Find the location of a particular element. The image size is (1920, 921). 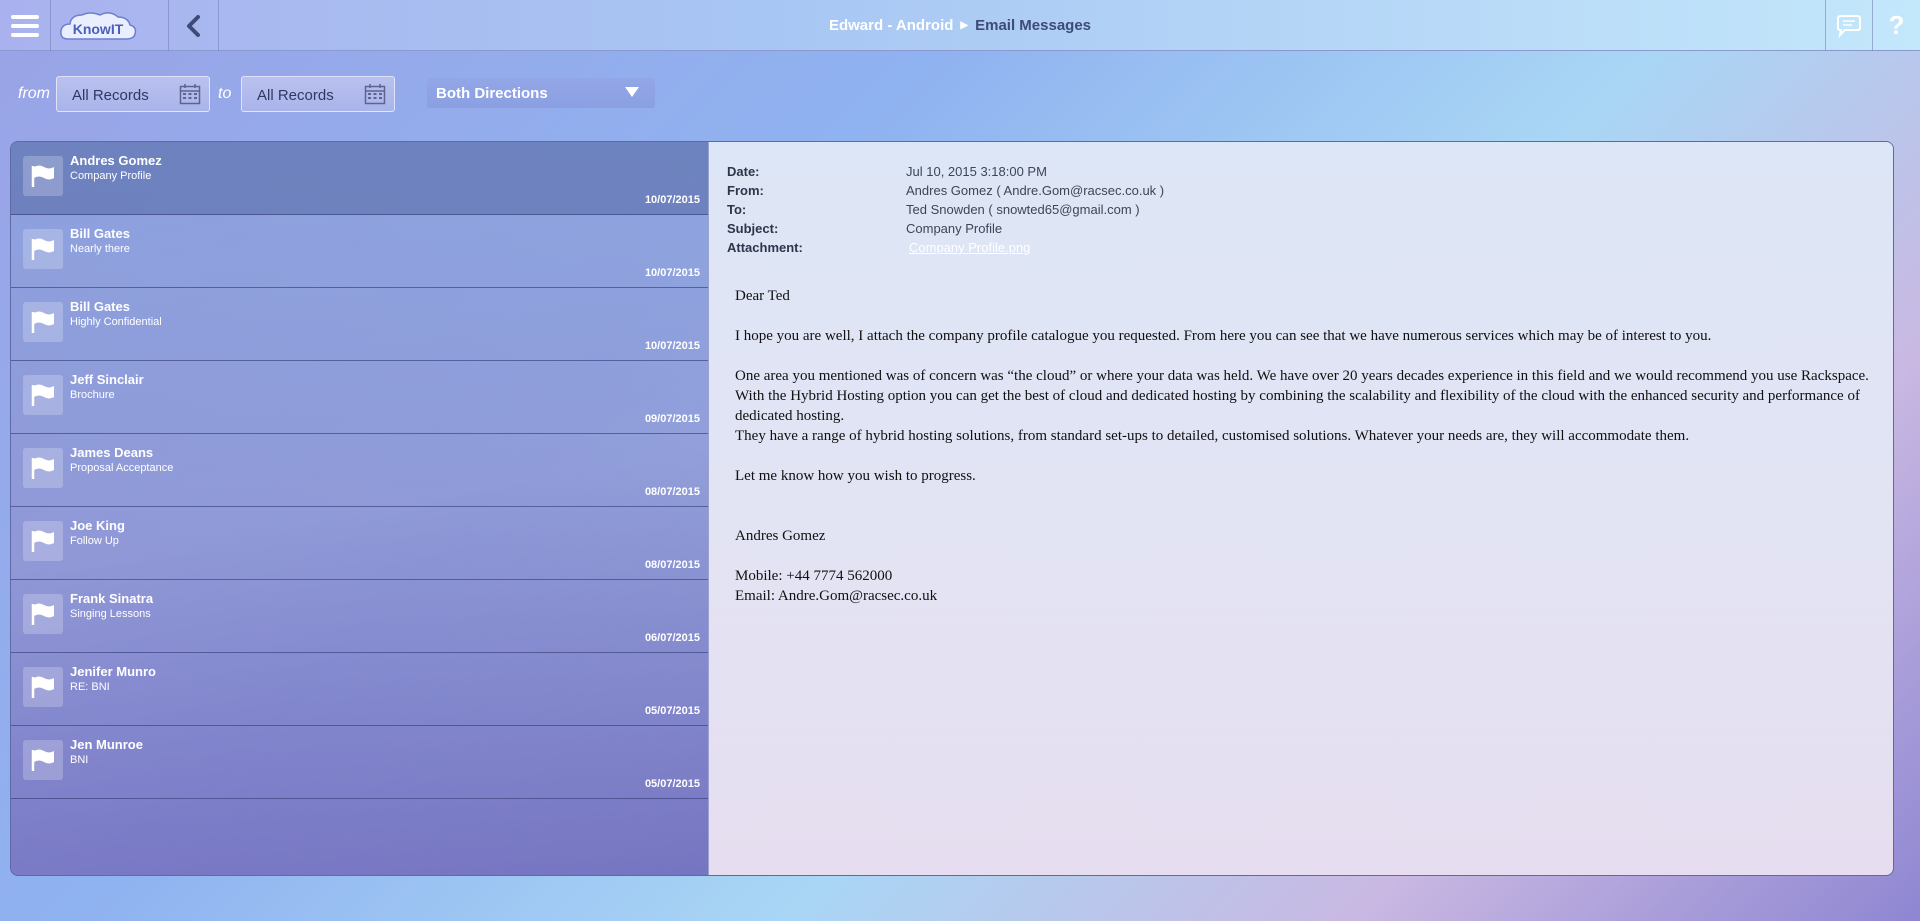

header-to-row: To: Ted Snowden ( snowted65@gmail.com ) is located at coordinates (933, 209).